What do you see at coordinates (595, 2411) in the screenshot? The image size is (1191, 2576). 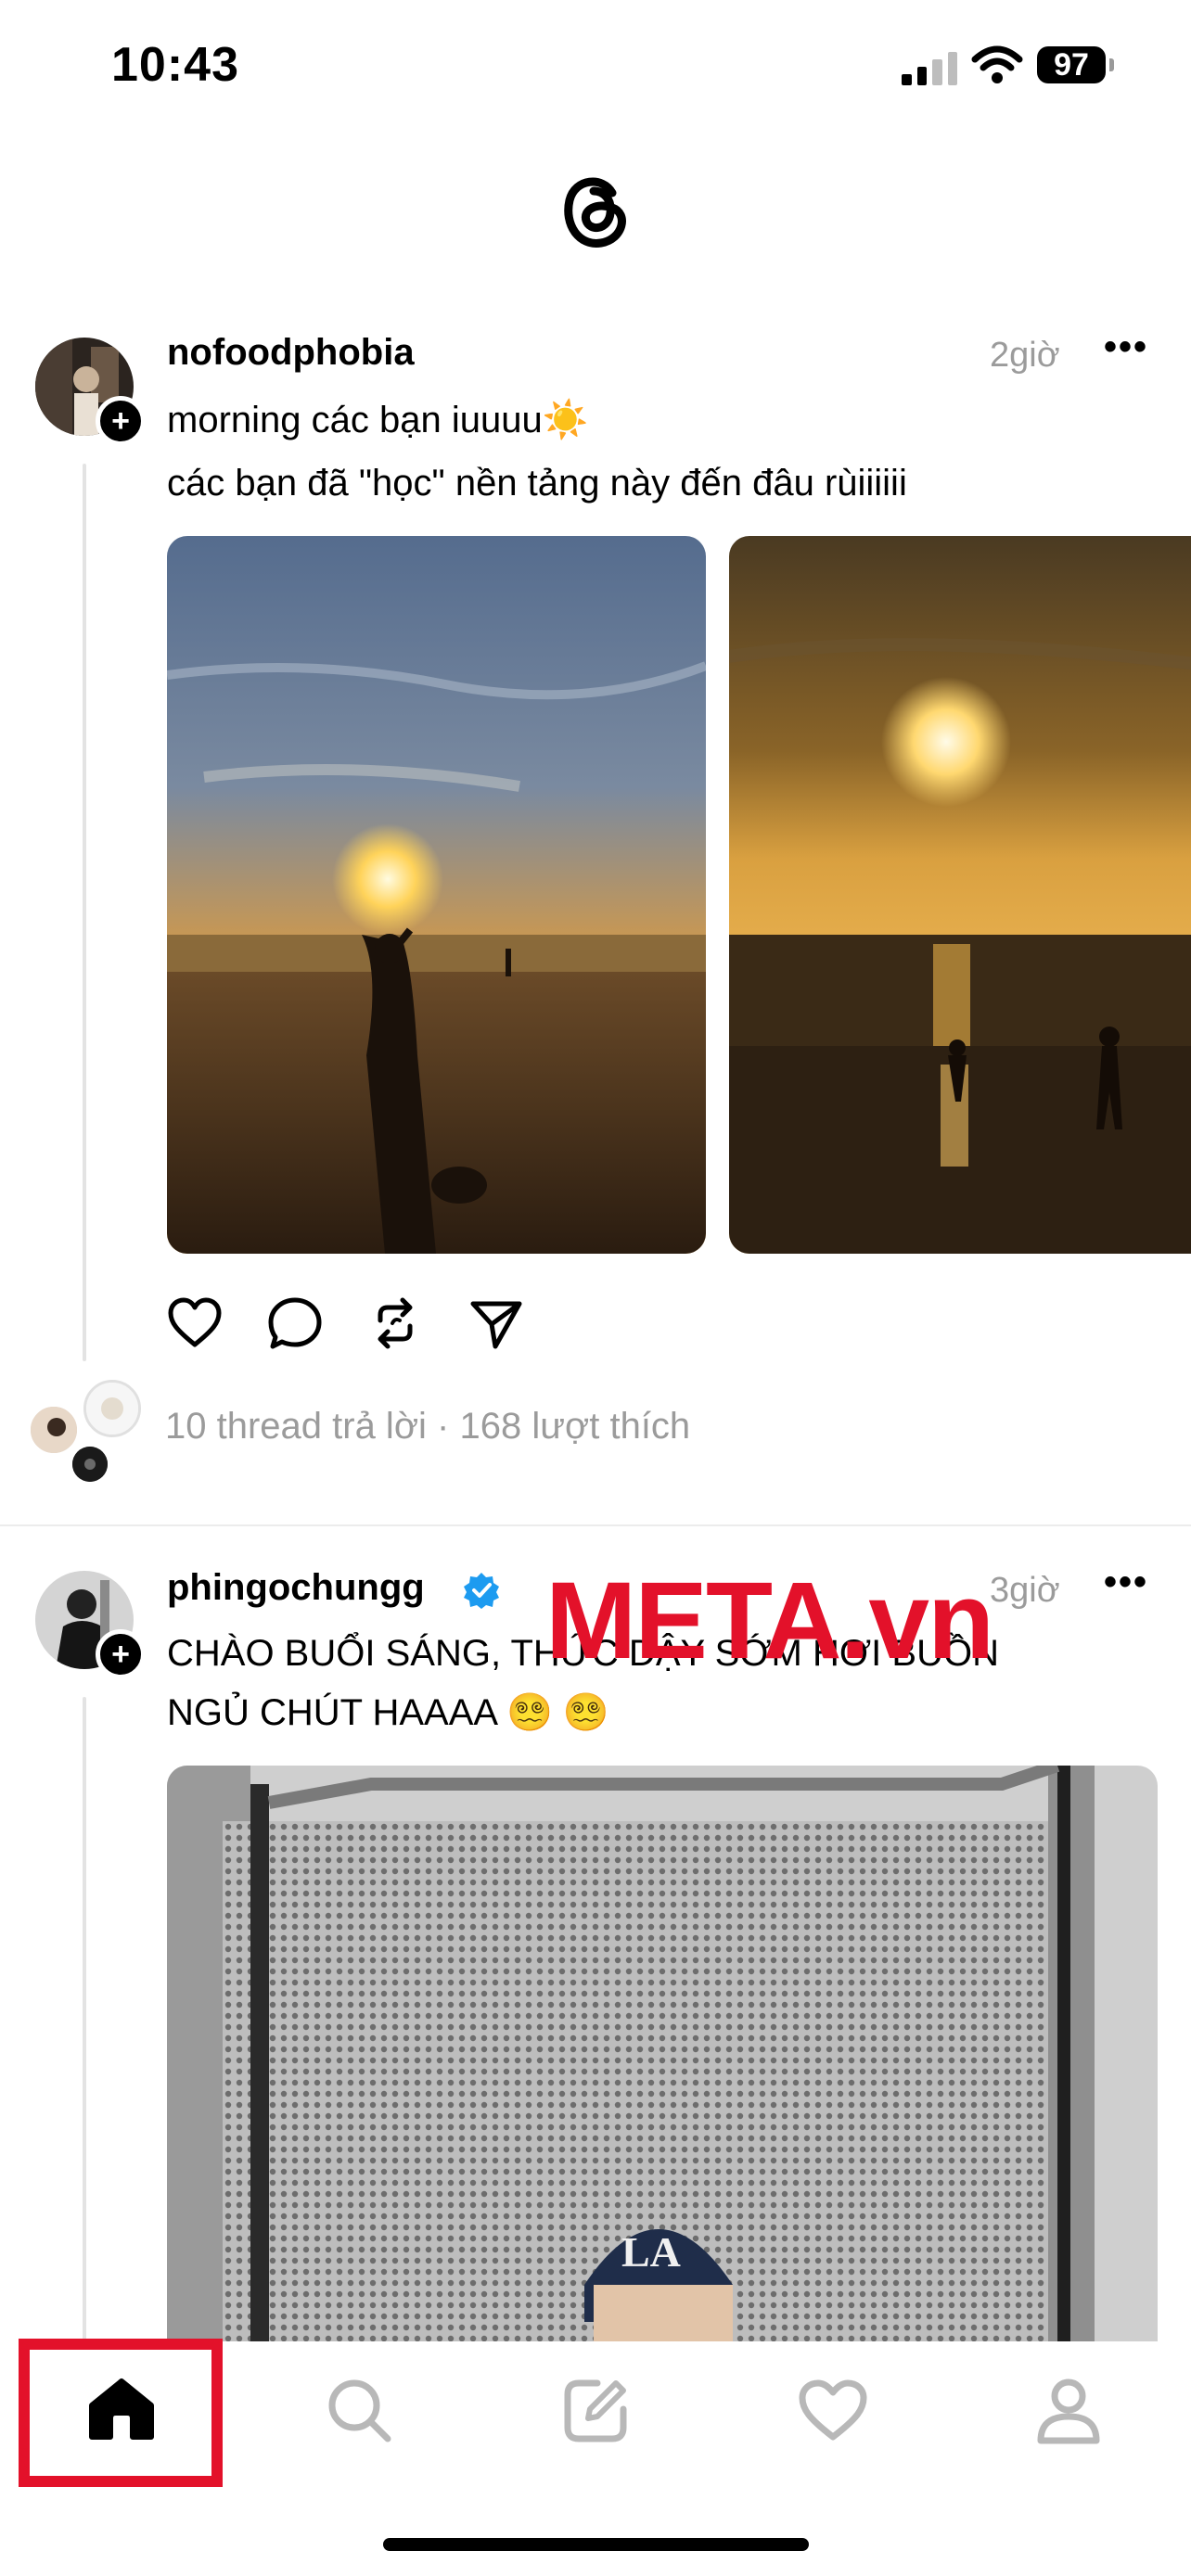 I see `compose-icon` at bounding box center [595, 2411].